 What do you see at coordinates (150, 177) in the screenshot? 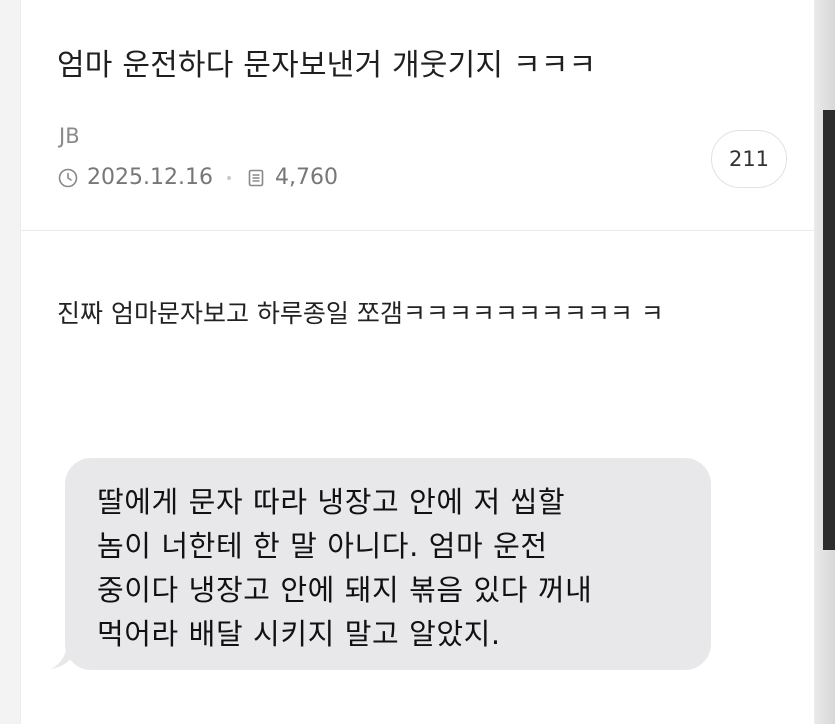
I see `post-date: 2025.12.16` at bounding box center [150, 177].